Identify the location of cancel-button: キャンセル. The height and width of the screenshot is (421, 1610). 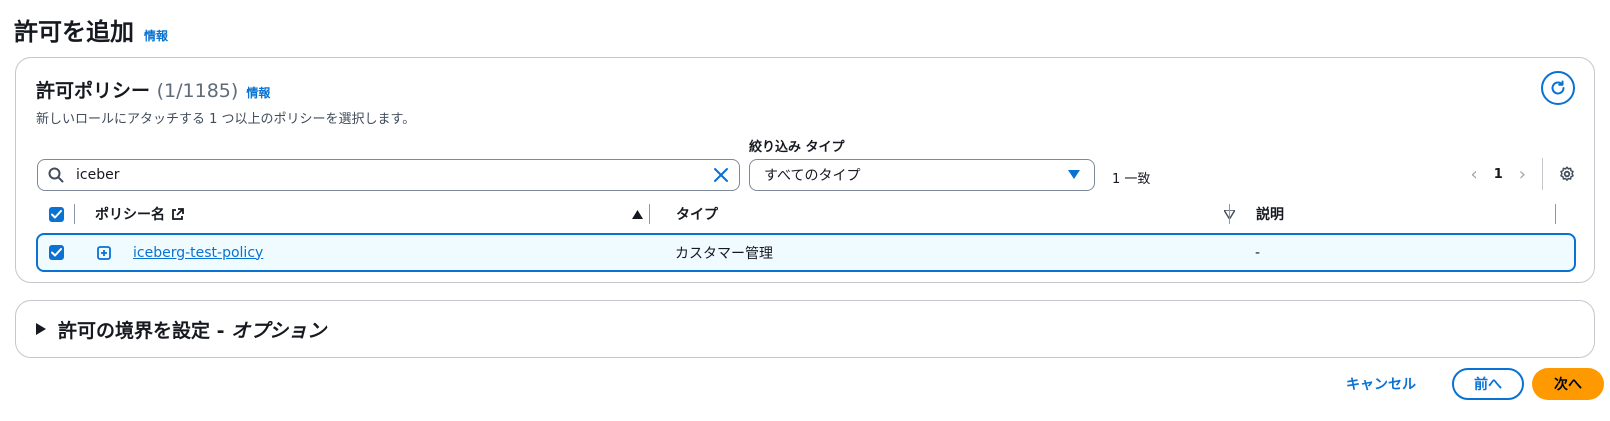
(1381, 384).